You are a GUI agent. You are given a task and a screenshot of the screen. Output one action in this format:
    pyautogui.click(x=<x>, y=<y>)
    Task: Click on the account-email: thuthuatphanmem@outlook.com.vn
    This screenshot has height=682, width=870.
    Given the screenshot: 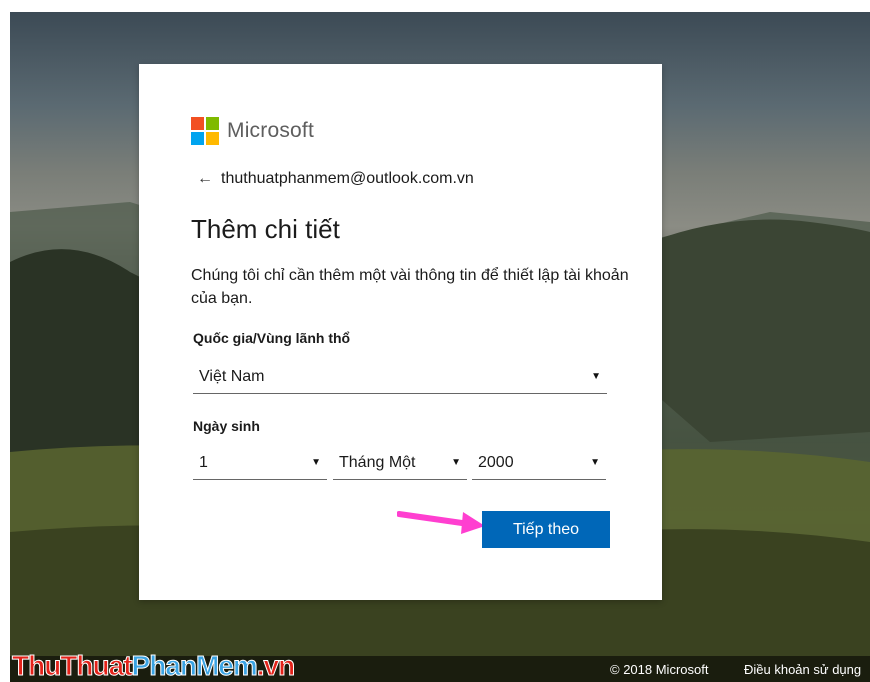 What is the action you would take?
    pyautogui.click(x=347, y=178)
    